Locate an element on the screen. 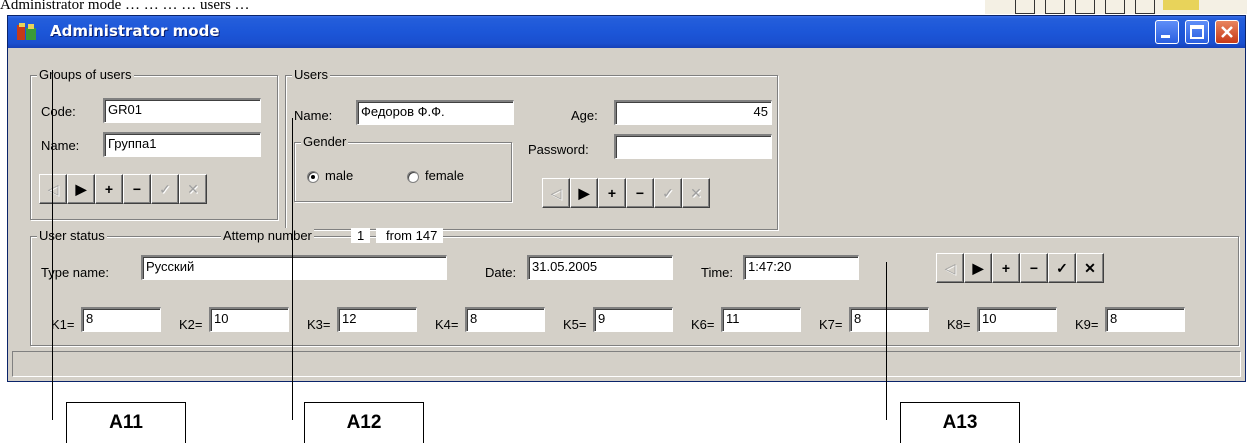 The image size is (1247, 443). minimize-icon is located at coordinates (1165, 36).